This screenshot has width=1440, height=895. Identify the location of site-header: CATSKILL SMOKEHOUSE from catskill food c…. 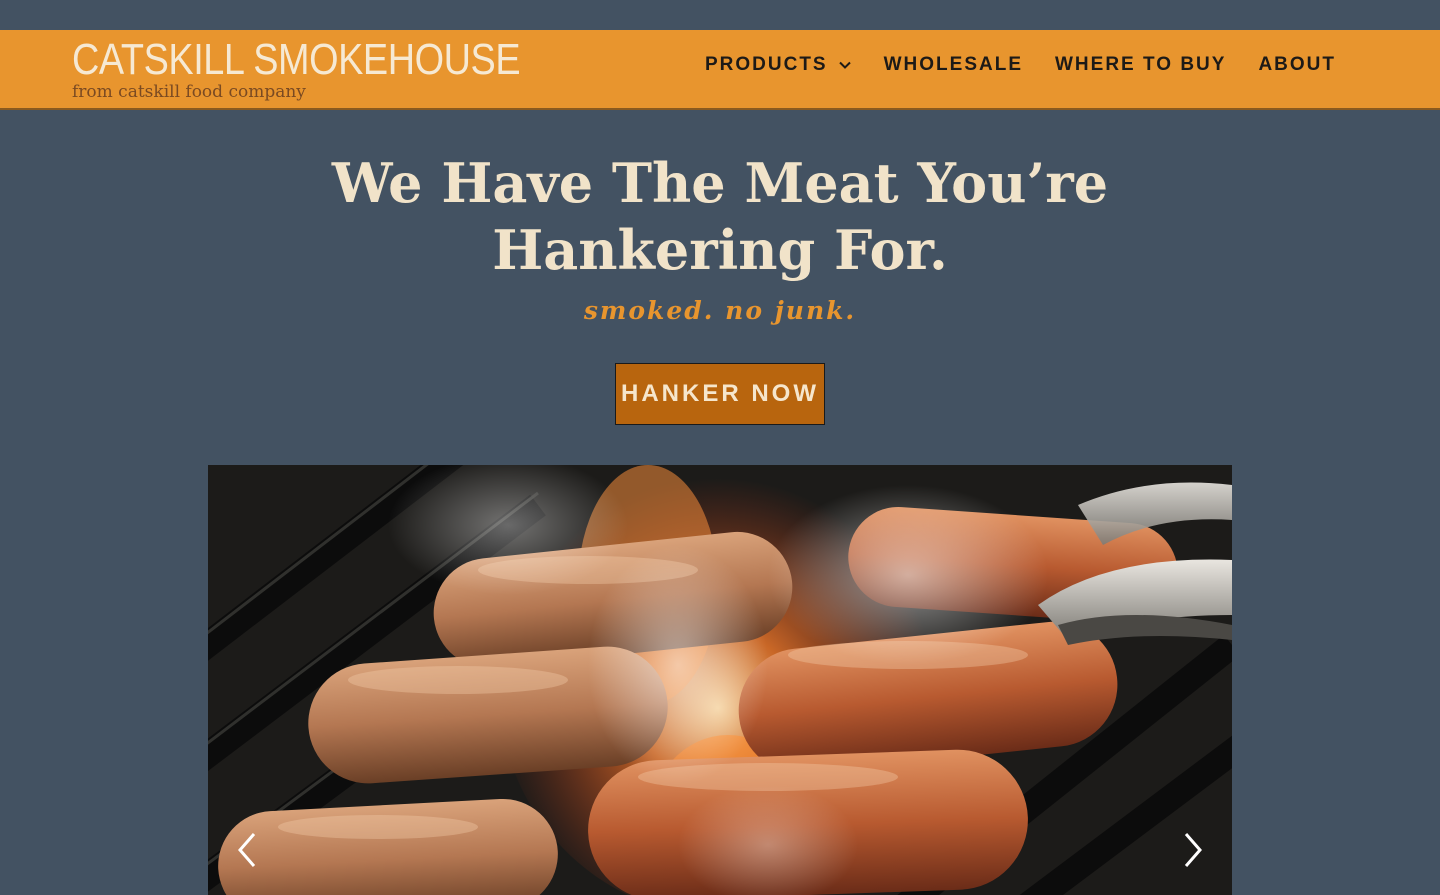
(720, 70).